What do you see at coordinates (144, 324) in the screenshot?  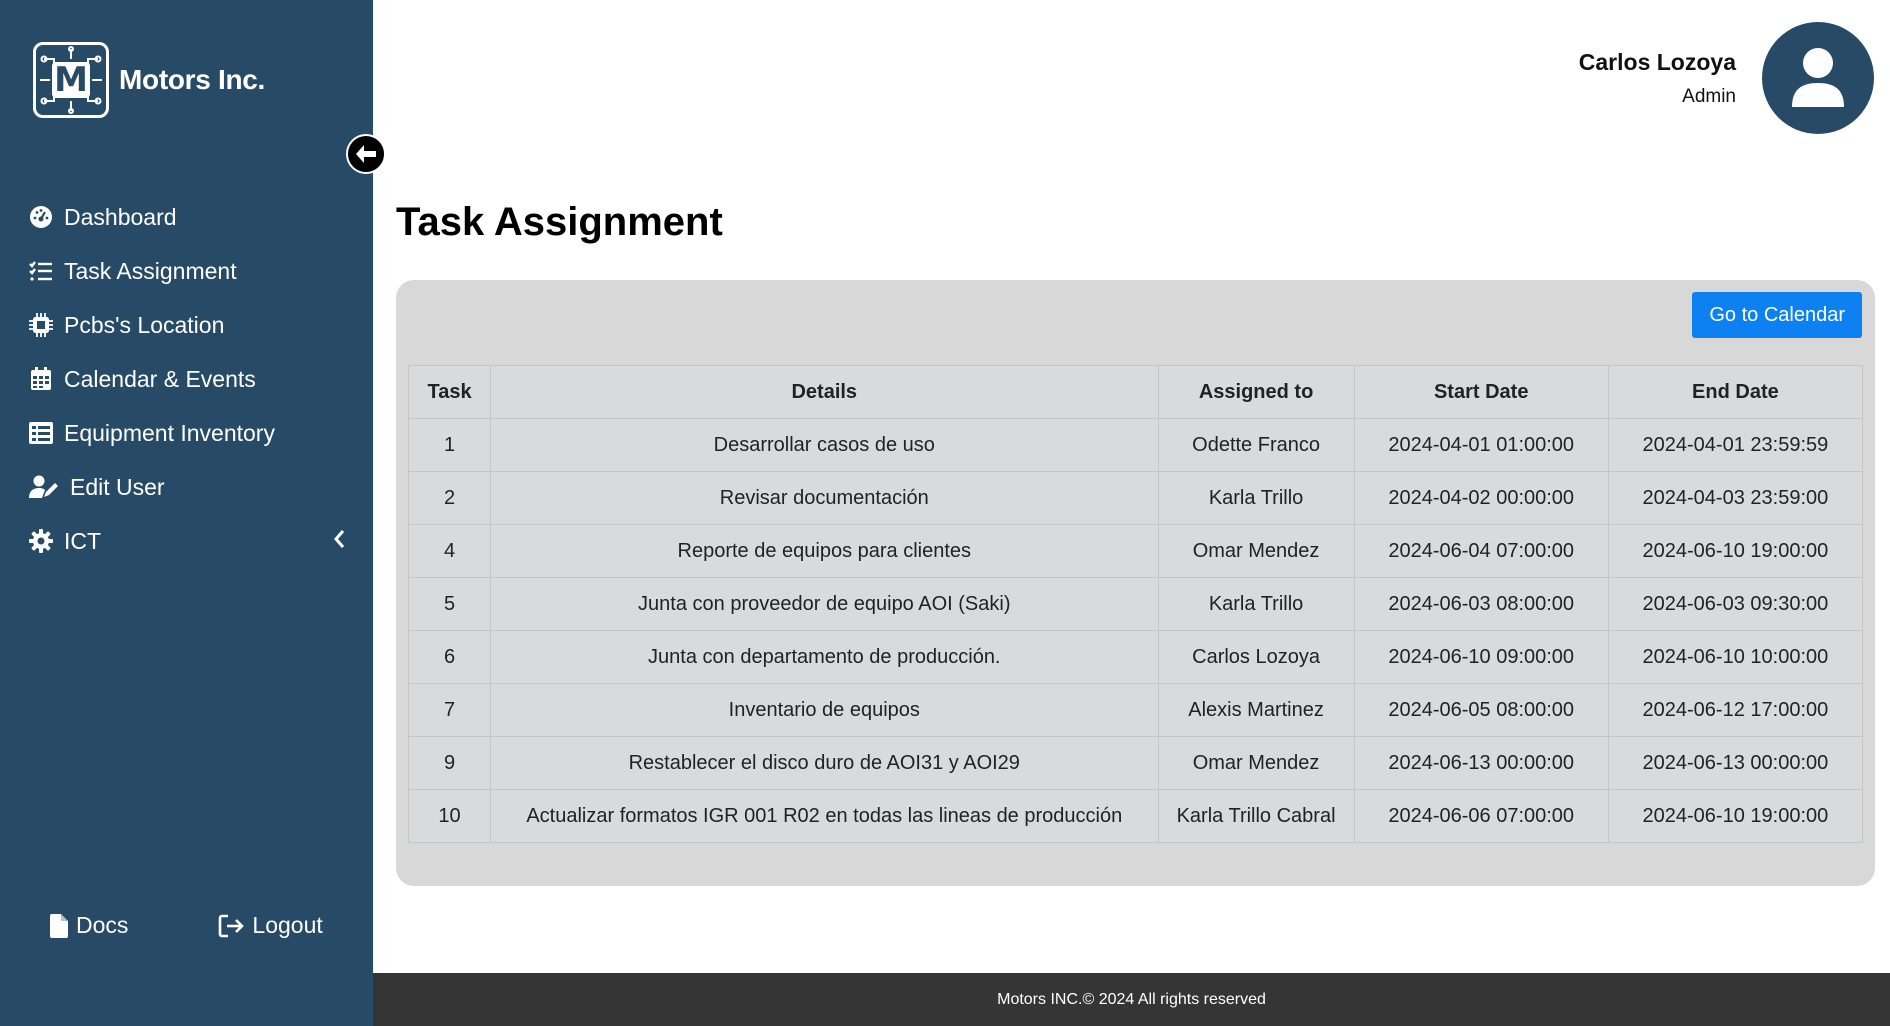 I see `sidebar-item-label: Pcbs's Location` at bounding box center [144, 324].